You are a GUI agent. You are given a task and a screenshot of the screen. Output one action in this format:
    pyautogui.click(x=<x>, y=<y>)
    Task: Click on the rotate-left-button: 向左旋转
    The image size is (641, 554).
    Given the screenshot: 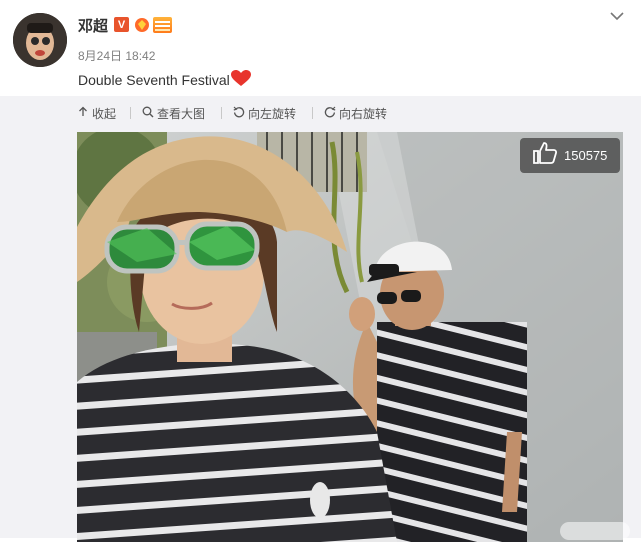 What is the action you would take?
    pyautogui.click(x=264, y=113)
    